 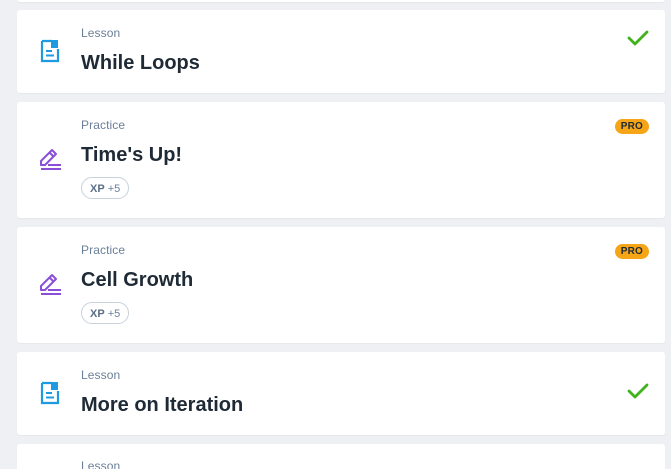 What do you see at coordinates (137, 280) in the screenshot?
I see `item-title: Cell Growth` at bounding box center [137, 280].